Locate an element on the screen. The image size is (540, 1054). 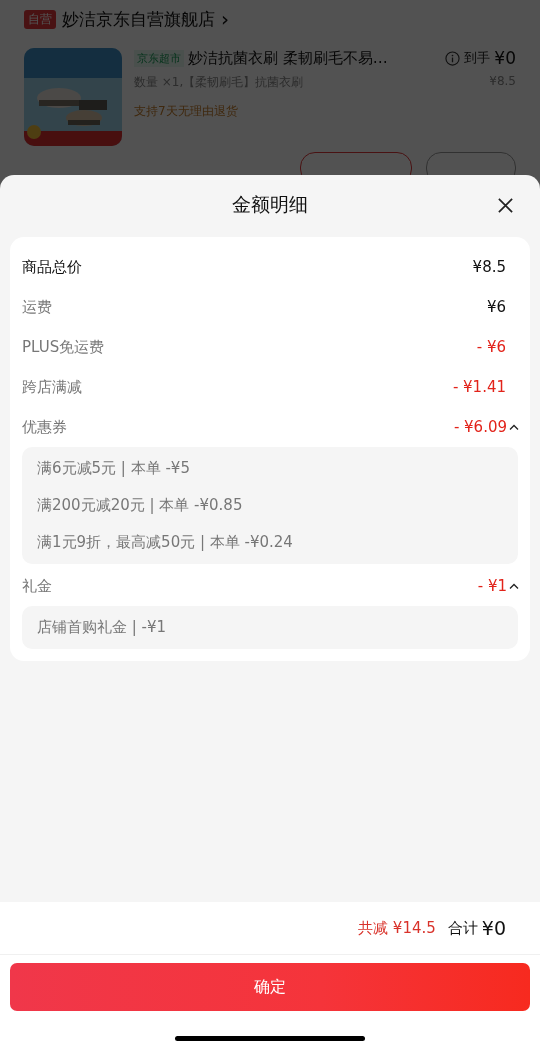
sheet-title: 金额明细 is located at coordinates (270, 204).